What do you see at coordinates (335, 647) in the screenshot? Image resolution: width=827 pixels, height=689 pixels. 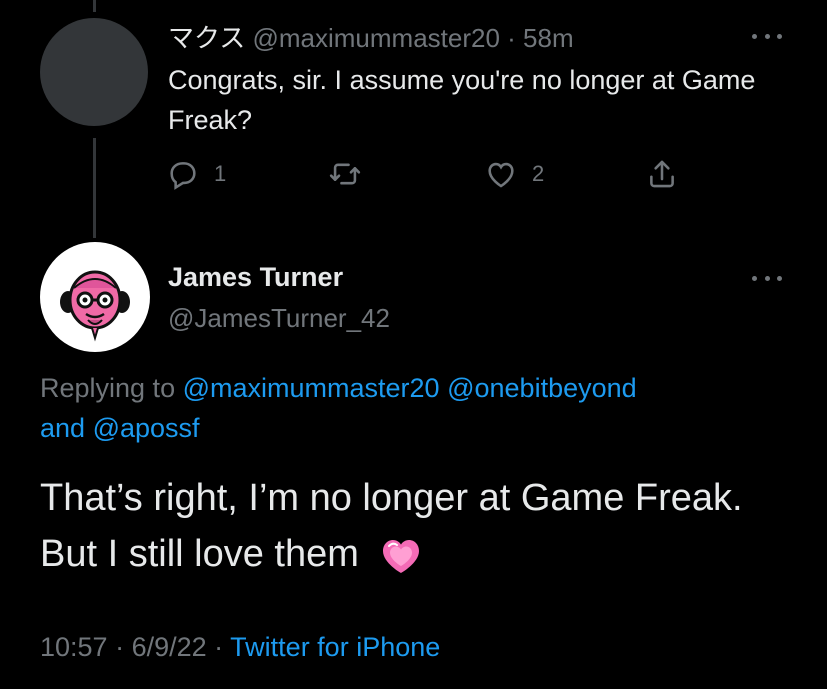 I see `tweet2-source: Twitter for iPhone` at bounding box center [335, 647].